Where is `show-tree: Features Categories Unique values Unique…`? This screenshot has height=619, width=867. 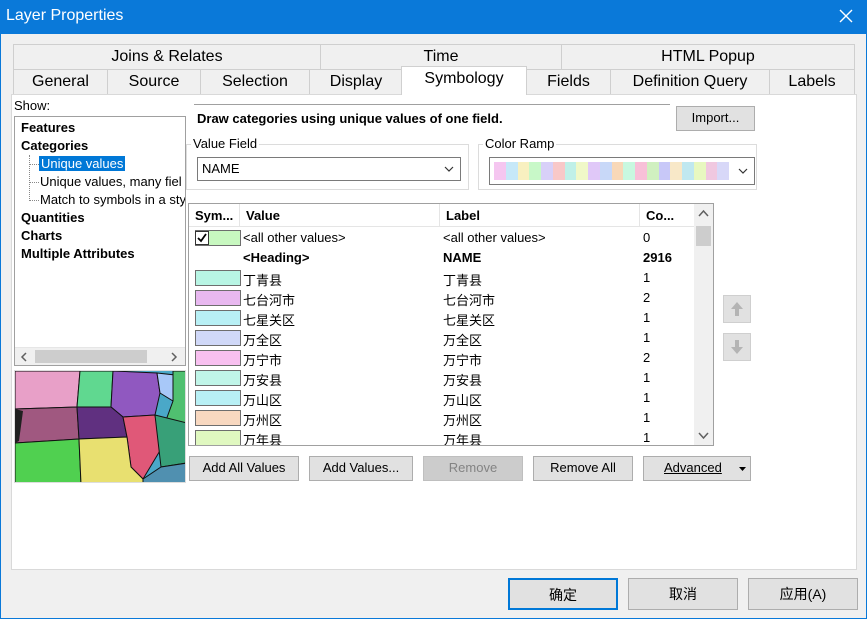 show-tree: Features Categories Unique values Unique… is located at coordinates (100, 241).